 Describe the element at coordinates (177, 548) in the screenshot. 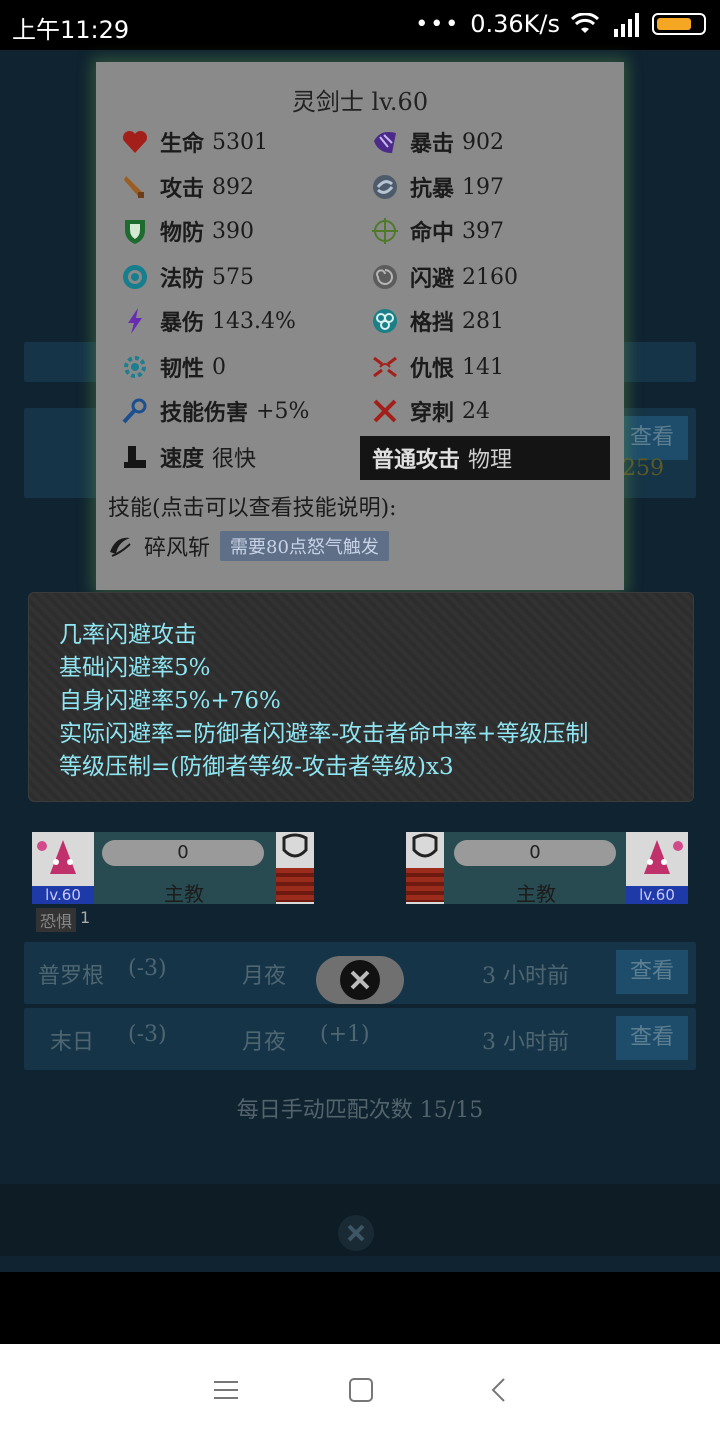

I see `skill-name: 碎风斩` at that location.